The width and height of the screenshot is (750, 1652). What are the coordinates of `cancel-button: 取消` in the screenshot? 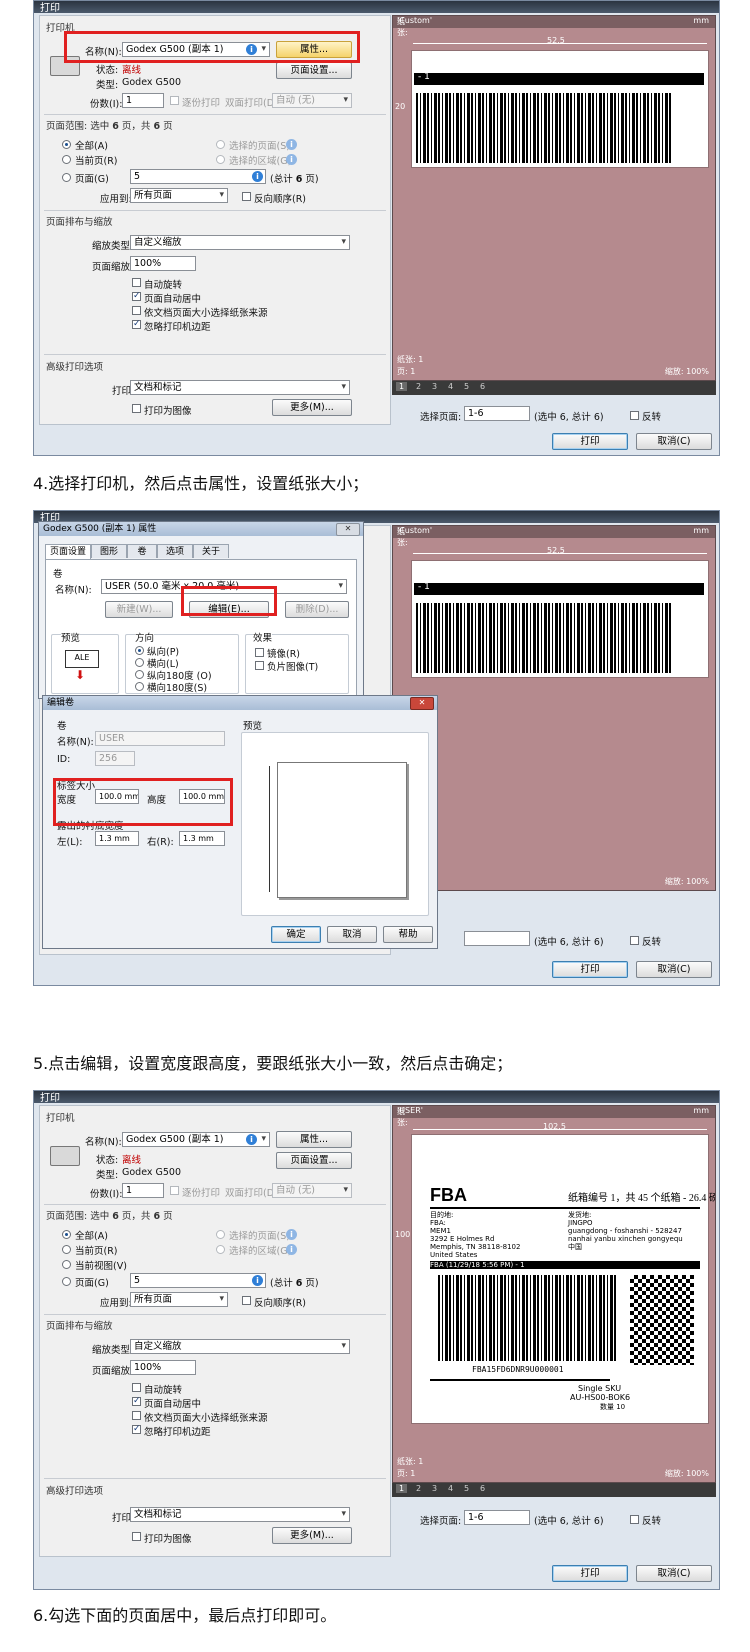 It's located at (352, 934).